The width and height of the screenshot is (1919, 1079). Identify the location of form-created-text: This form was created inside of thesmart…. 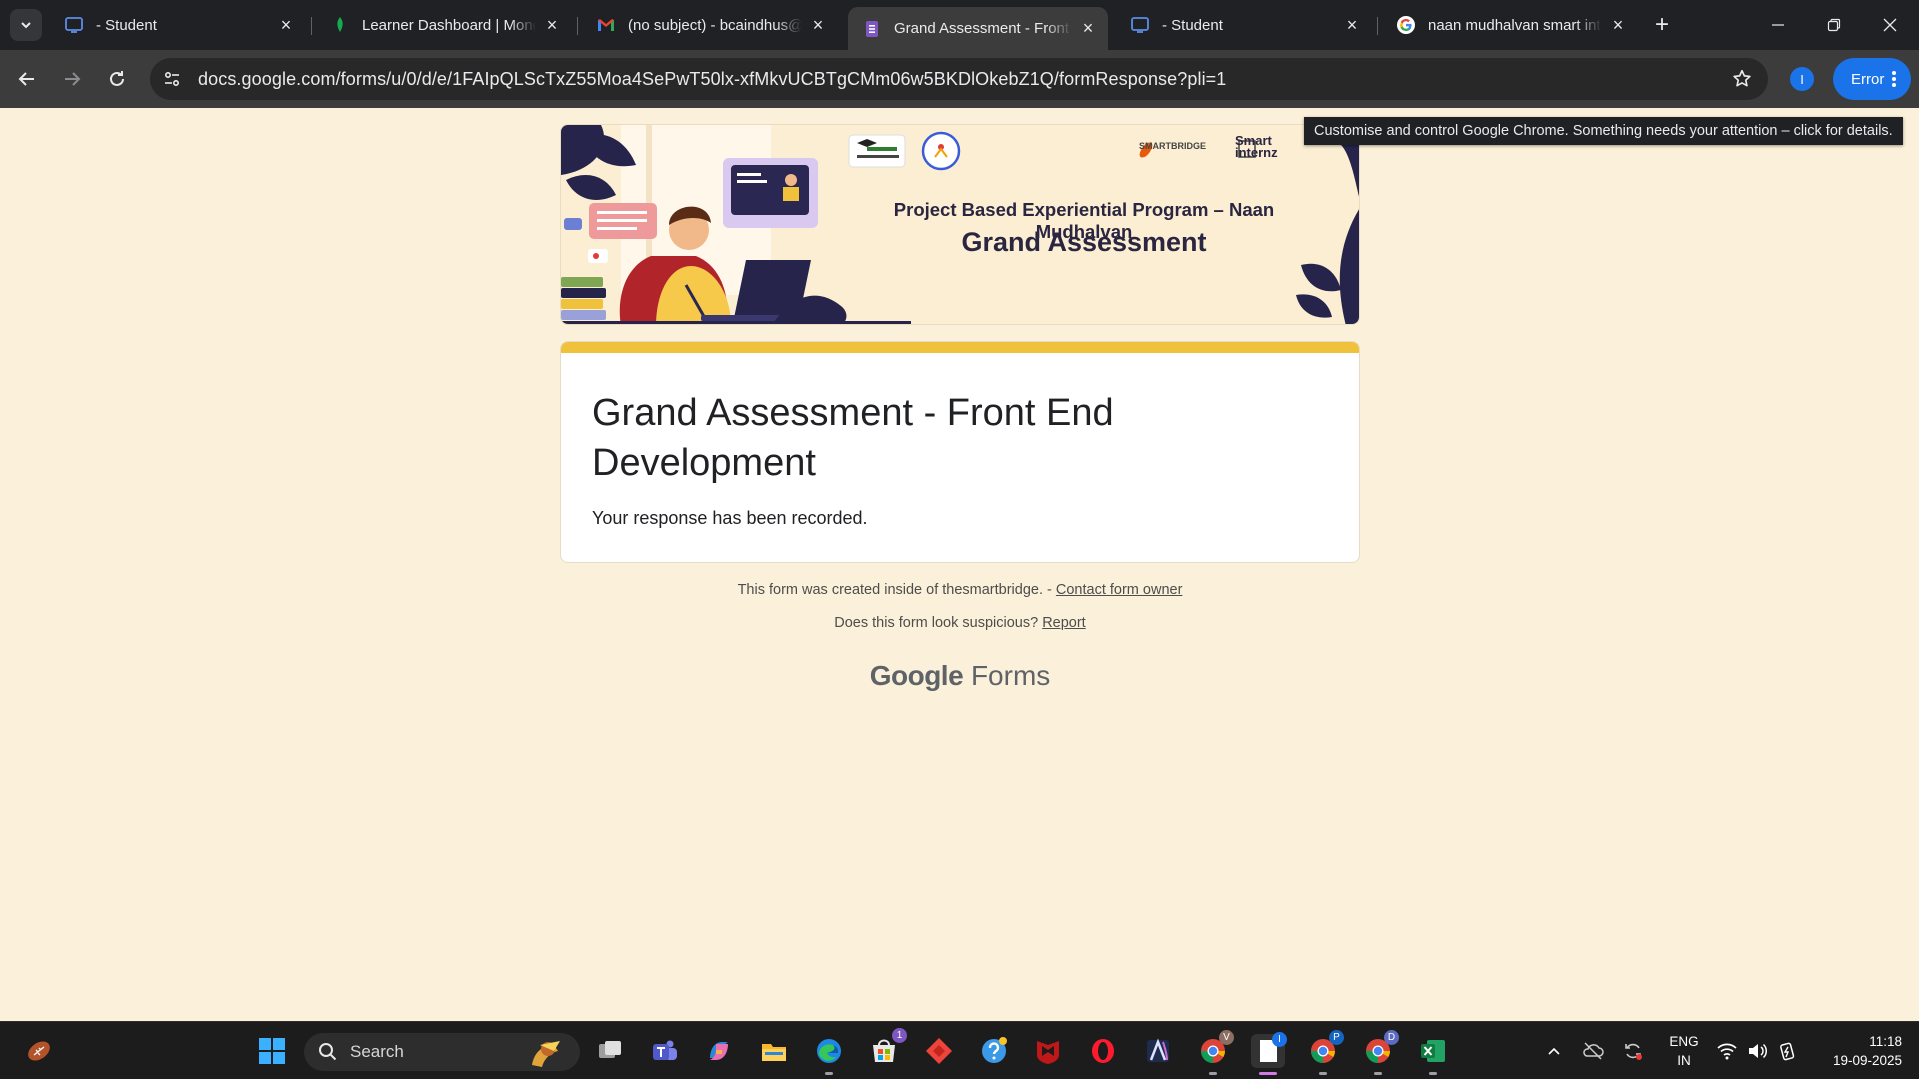
(896, 590).